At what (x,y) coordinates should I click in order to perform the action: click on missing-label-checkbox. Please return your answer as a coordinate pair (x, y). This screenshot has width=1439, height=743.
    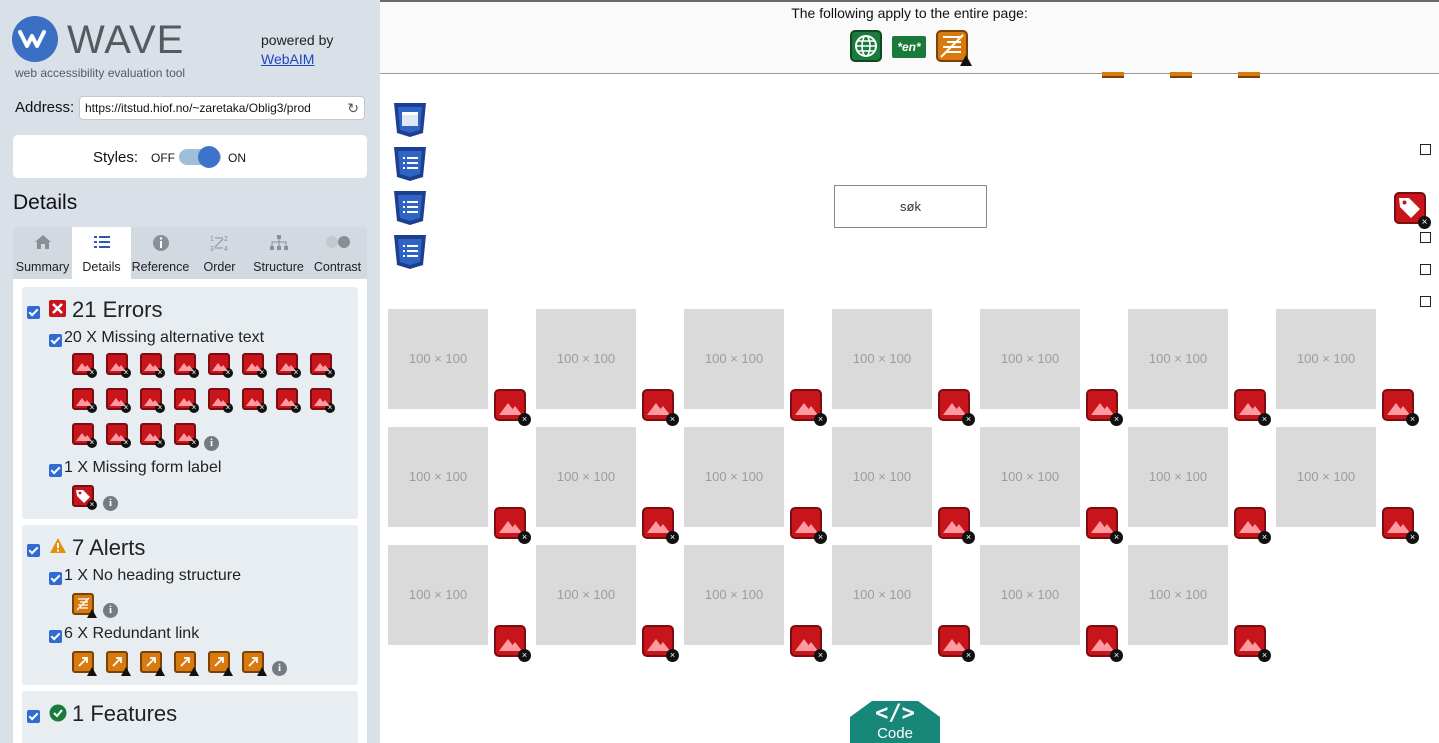
    Looking at the image, I should click on (55, 470).